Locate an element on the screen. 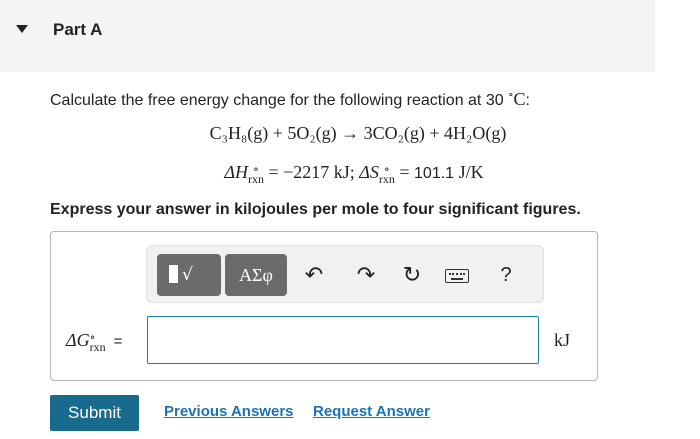  keyboard-icon is located at coordinates (457, 275).